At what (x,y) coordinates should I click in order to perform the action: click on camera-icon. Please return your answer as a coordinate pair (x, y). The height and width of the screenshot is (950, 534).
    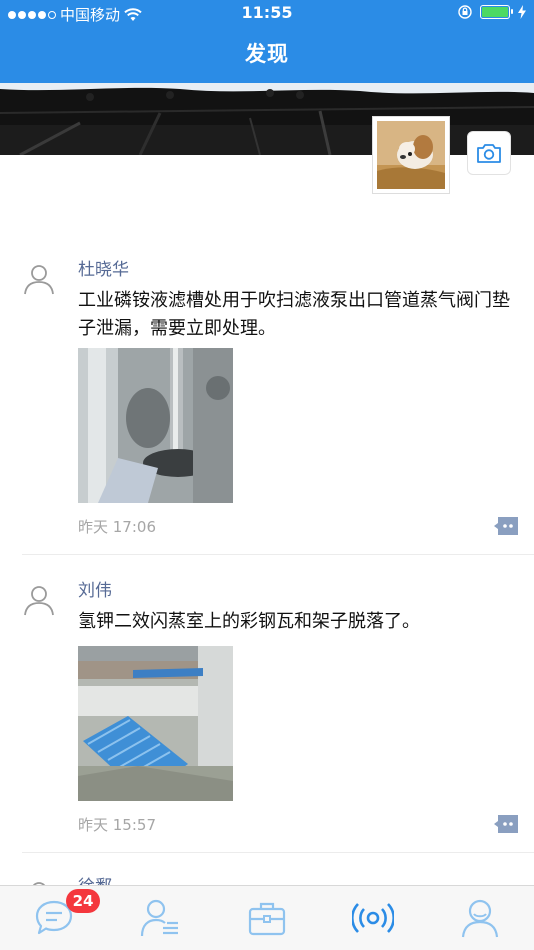
    Looking at the image, I should click on (489, 153).